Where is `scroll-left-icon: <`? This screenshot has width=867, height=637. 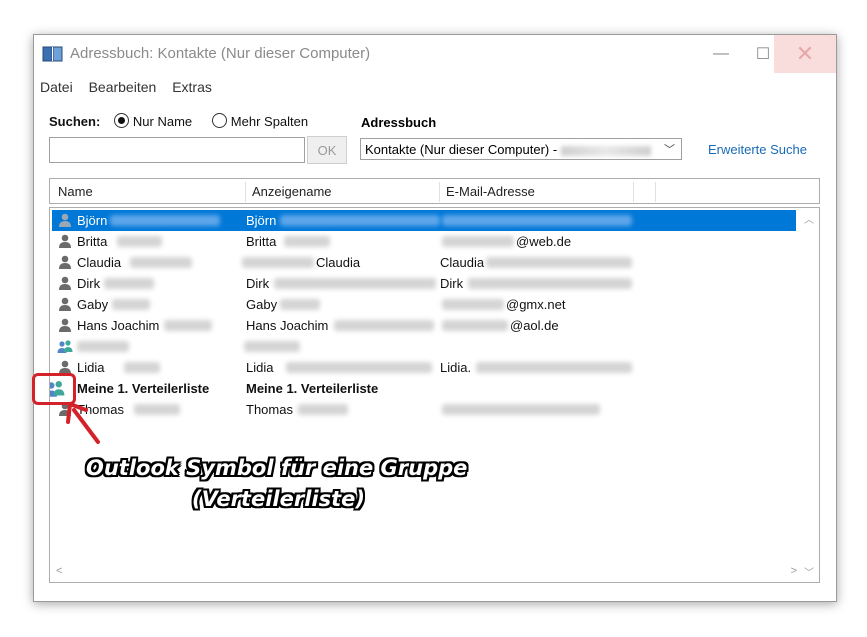 scroll-left-icon: < is located at coordinates (59, 571).